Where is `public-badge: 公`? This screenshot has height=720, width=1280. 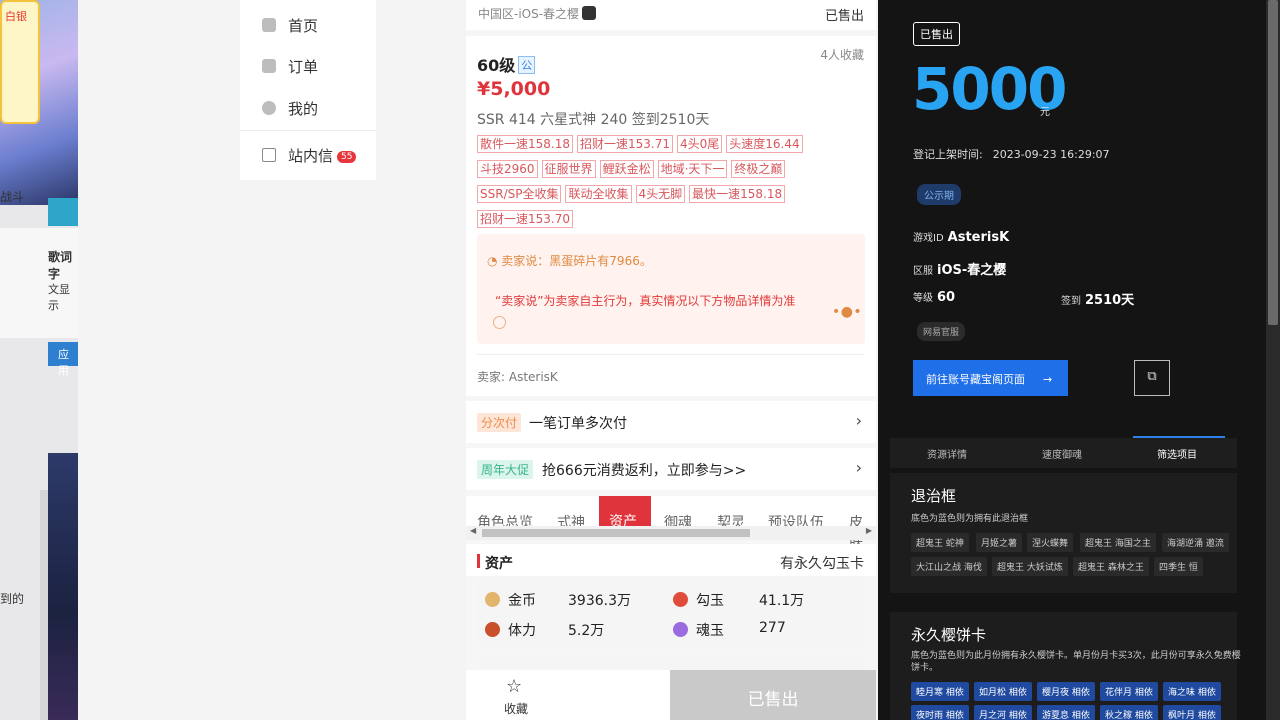 public-badge: 公 is located at coordinates (527, 65).